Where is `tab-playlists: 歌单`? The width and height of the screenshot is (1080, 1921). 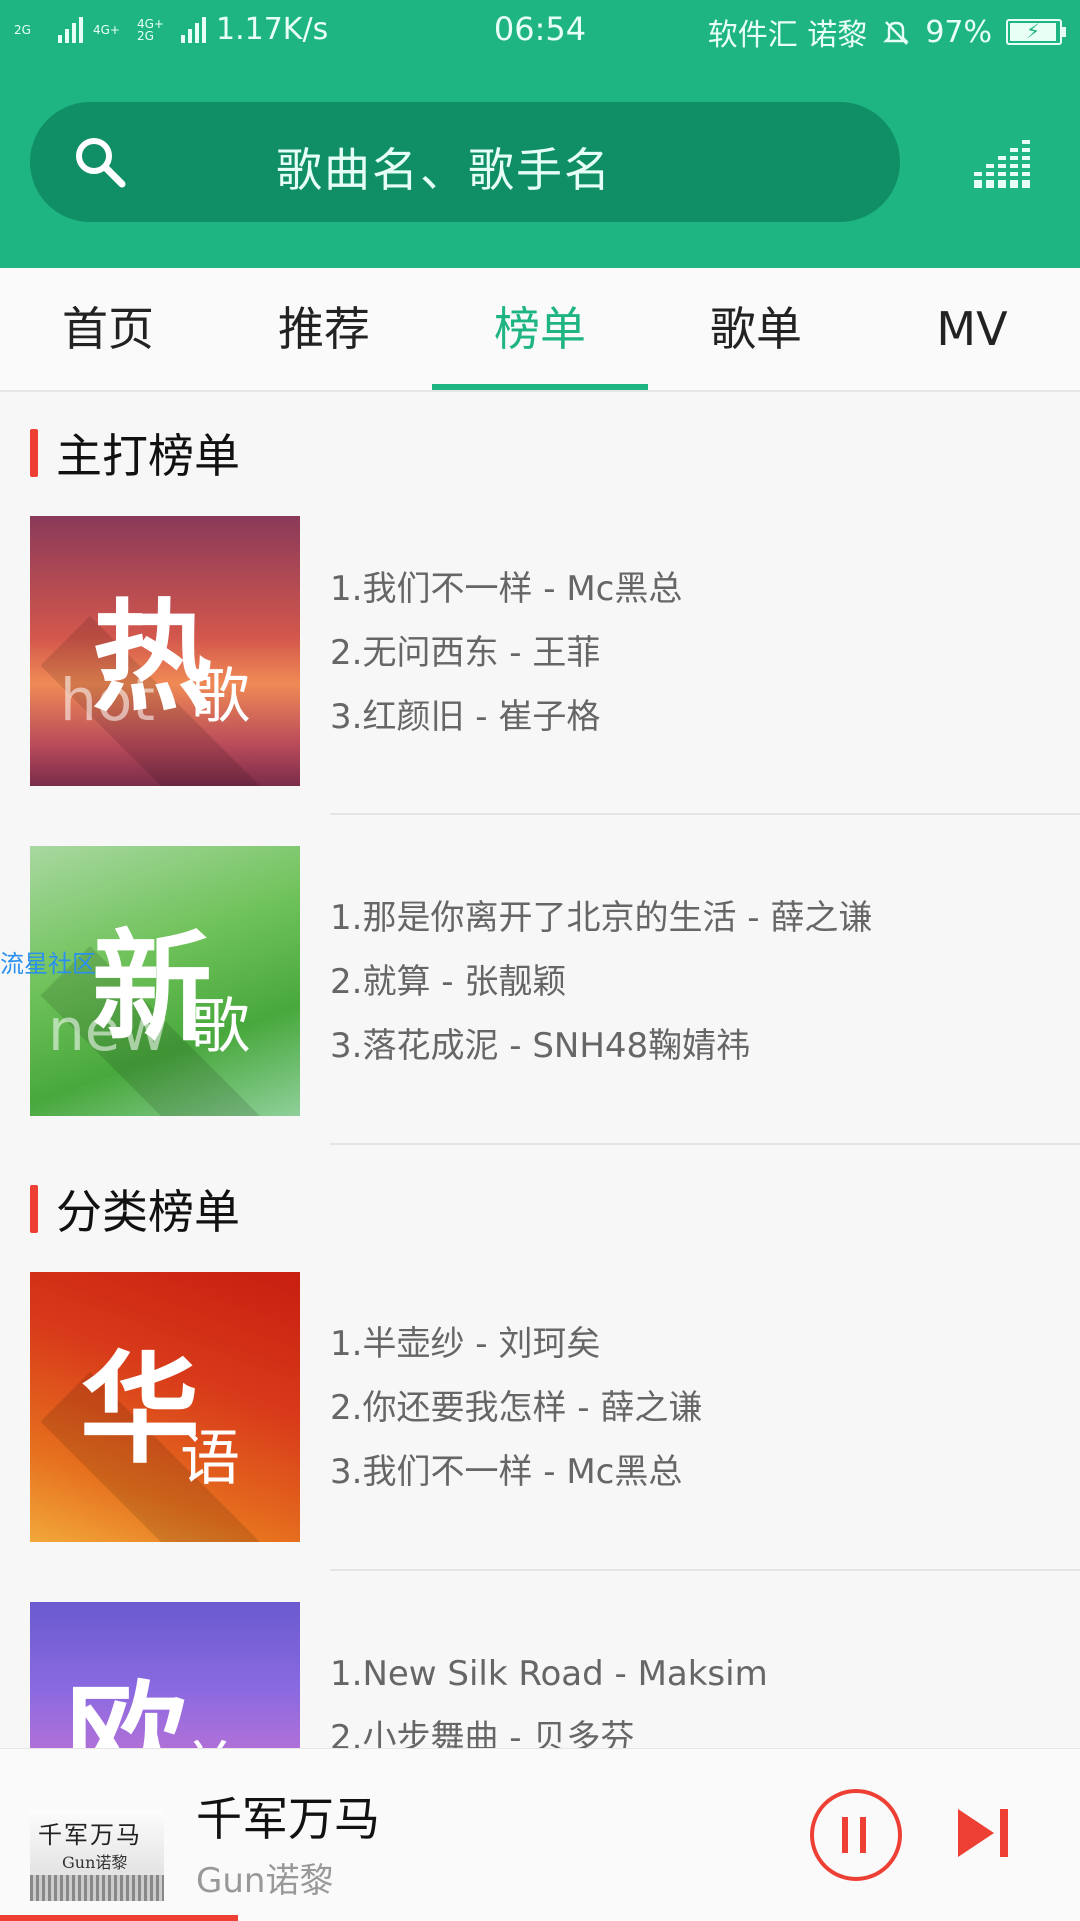 tab-playlists: 歌单 is located at coordinates (756, 329).